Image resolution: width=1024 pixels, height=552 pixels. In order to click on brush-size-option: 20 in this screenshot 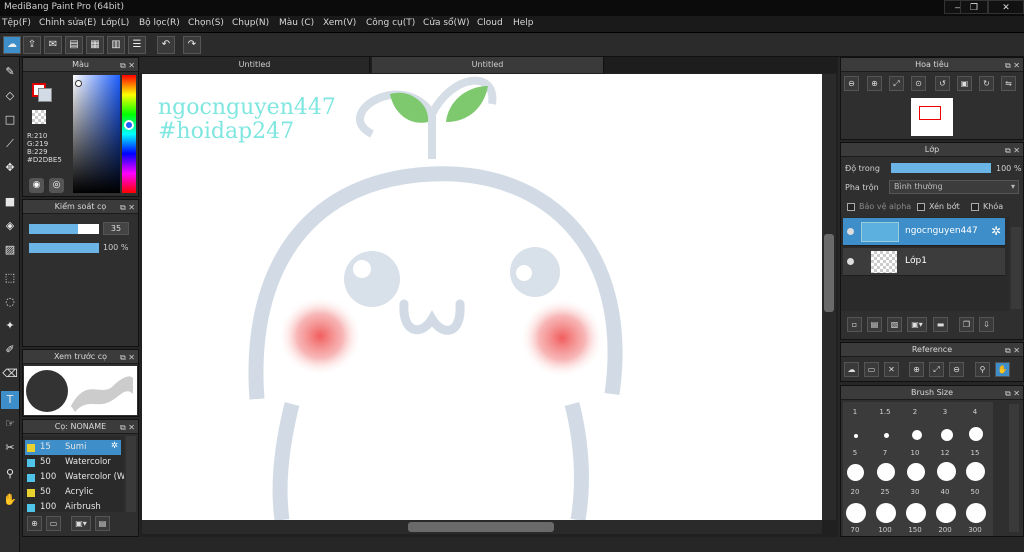, I will do `click(855, 493)`.